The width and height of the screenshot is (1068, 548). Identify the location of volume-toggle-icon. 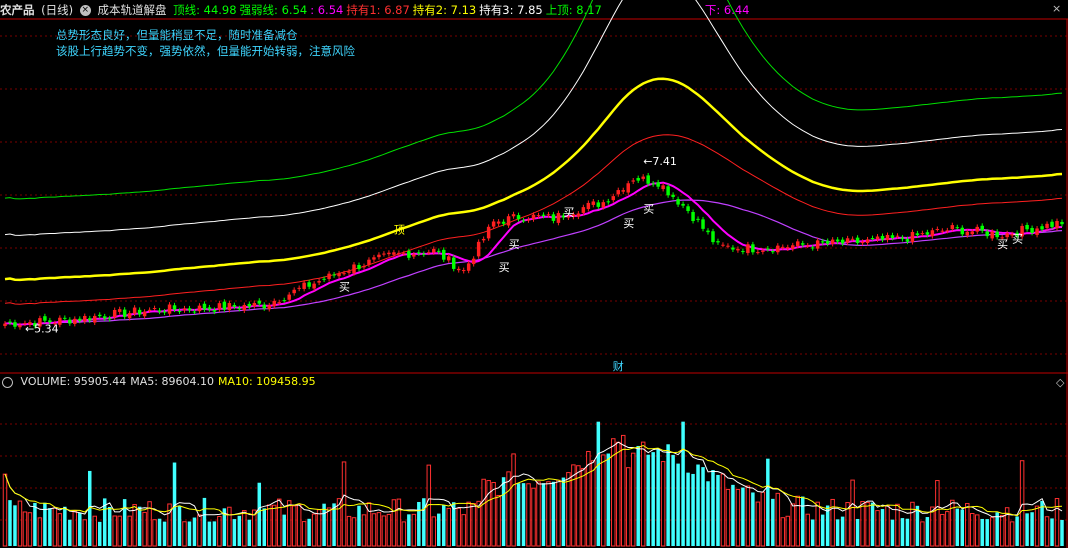
(7, 382).